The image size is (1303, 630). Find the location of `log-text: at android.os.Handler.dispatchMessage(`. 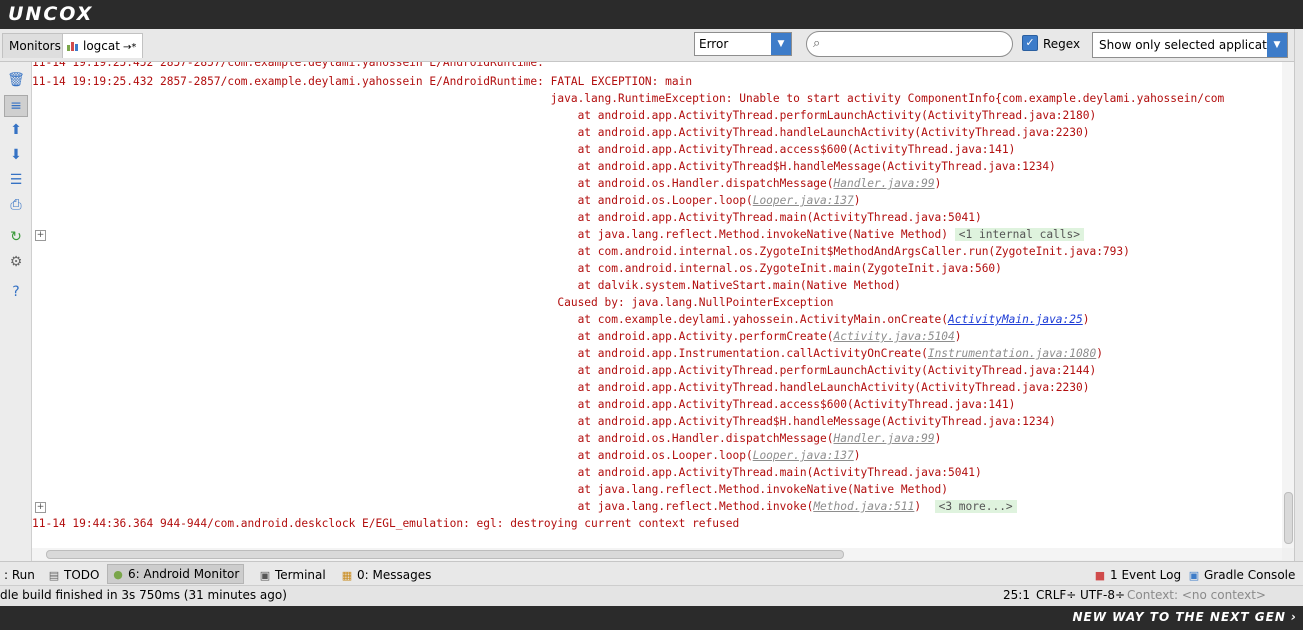

log-text: at android.os.Handler.dispatchMessage( is located at coordinates (433, 183).